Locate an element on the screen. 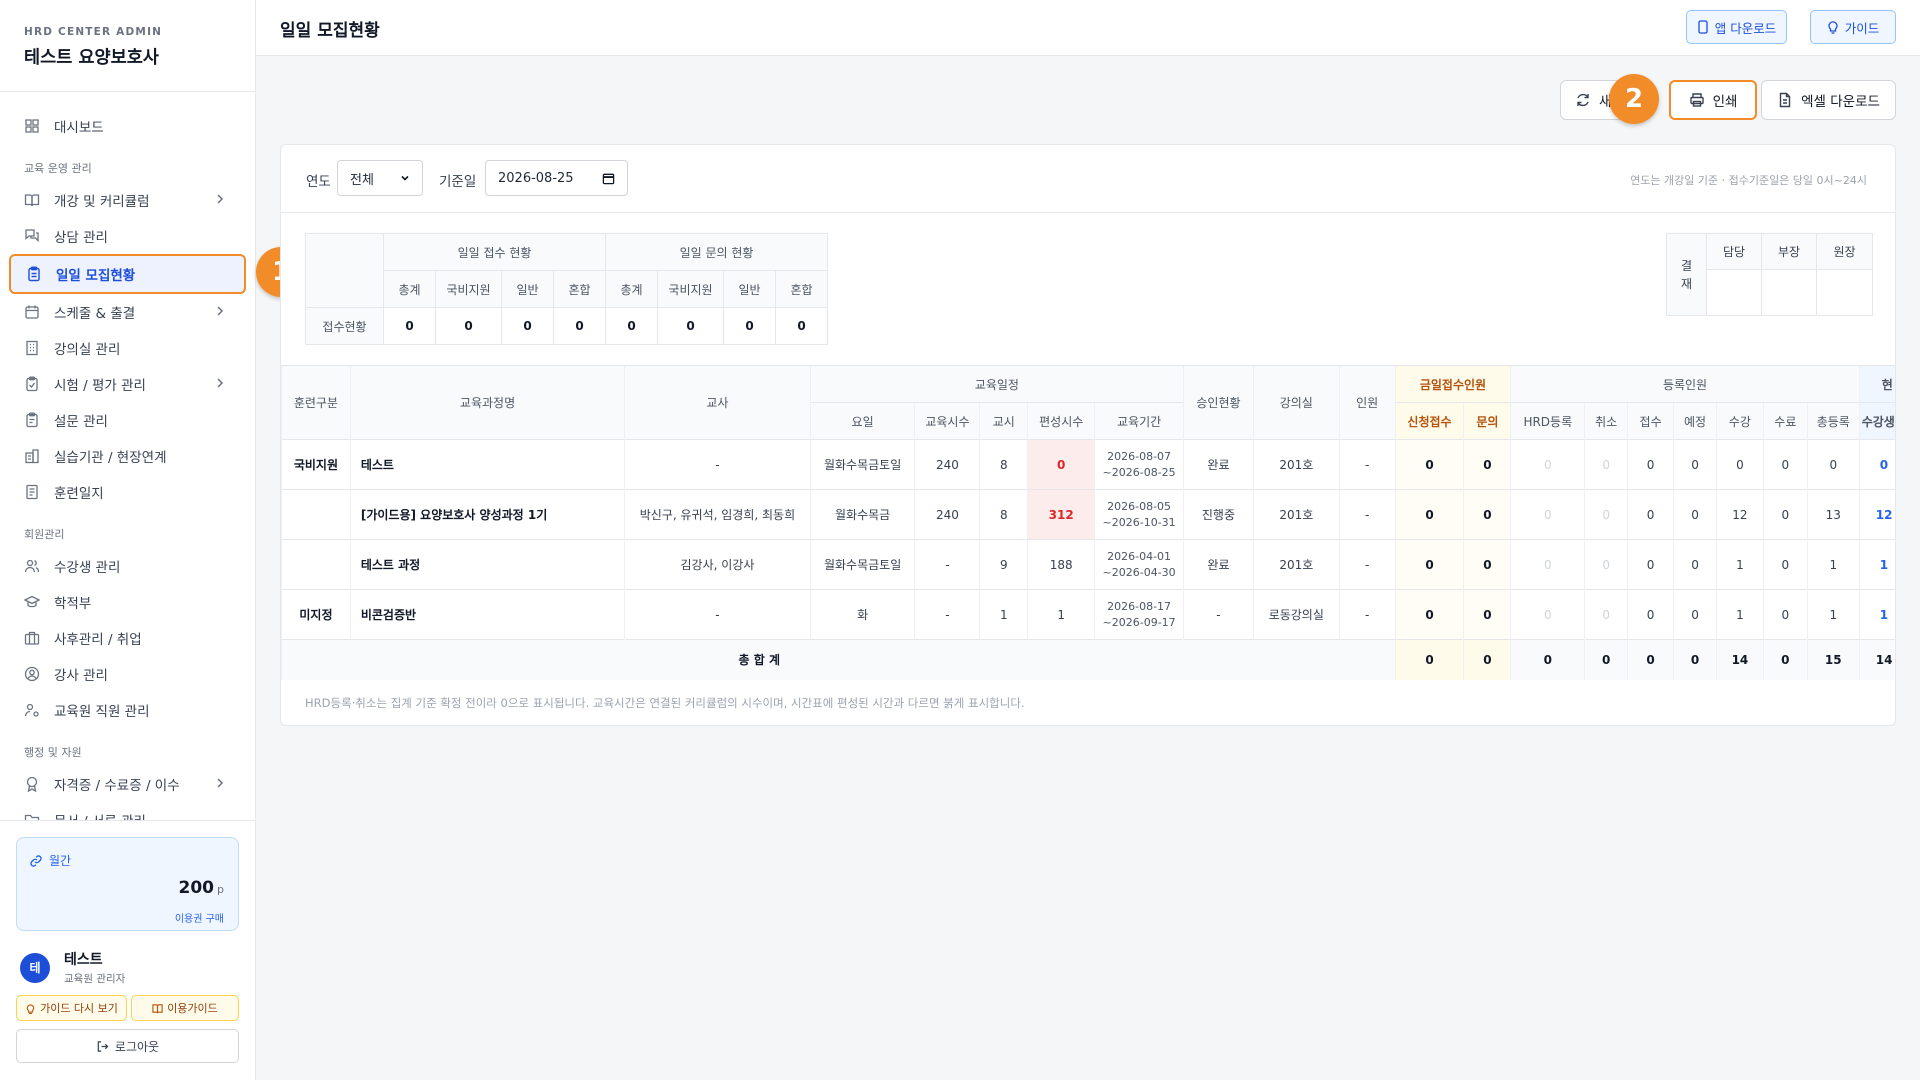 The height and width of the screenshot is (1080, 1920). sidebar-item-consult: 상담 관리 is located at coordinates (127, 236).